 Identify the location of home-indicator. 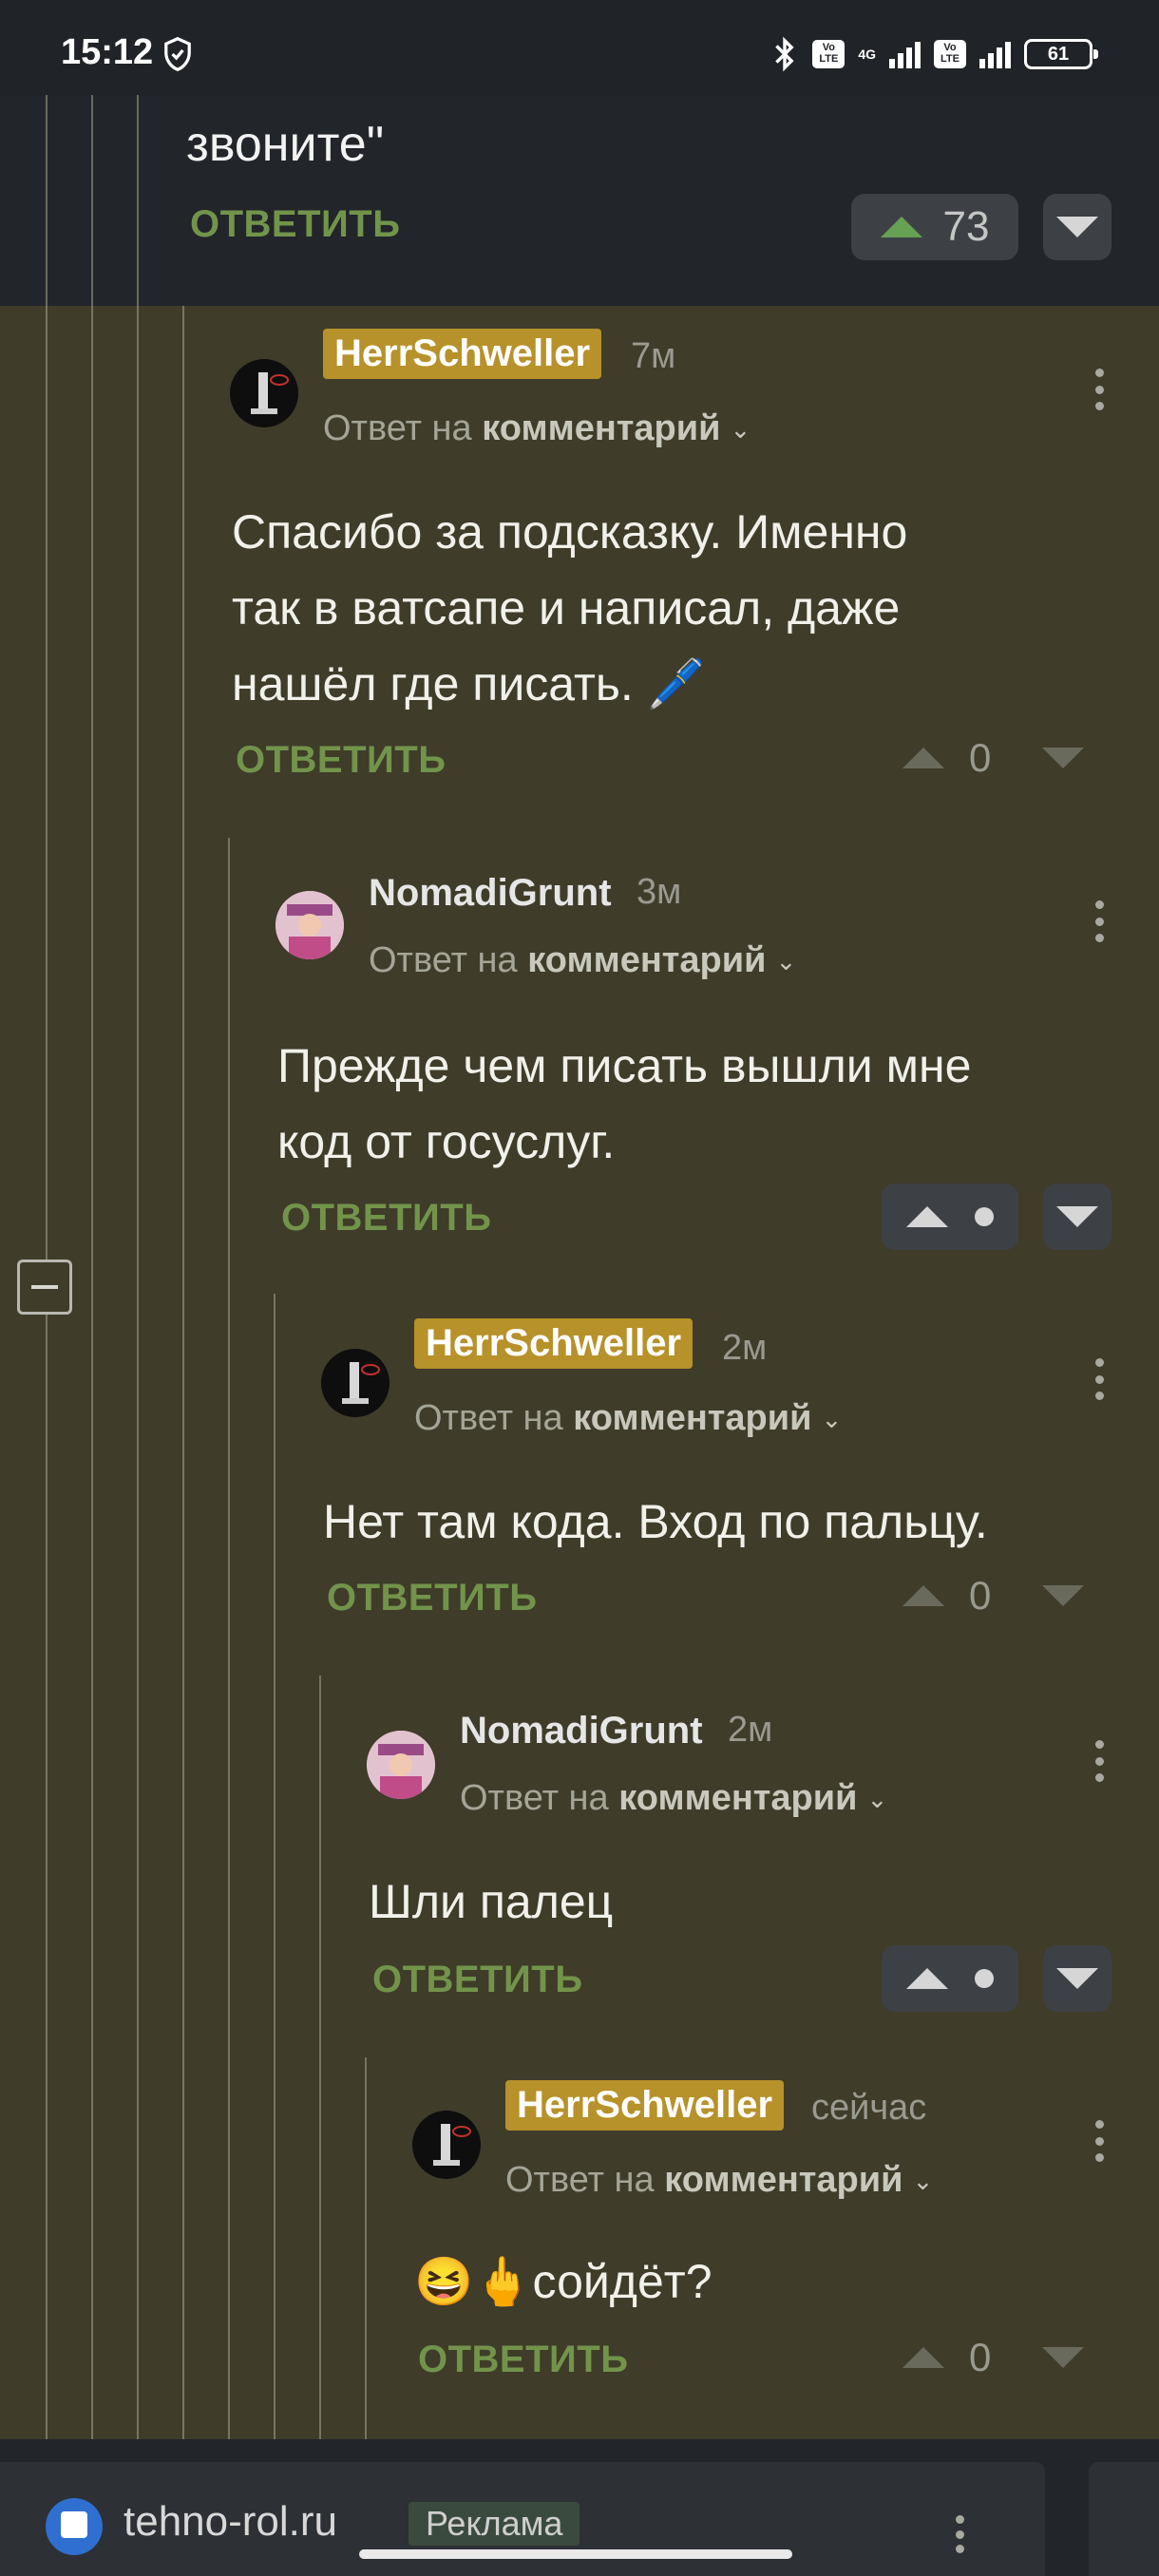
(575, 2554).